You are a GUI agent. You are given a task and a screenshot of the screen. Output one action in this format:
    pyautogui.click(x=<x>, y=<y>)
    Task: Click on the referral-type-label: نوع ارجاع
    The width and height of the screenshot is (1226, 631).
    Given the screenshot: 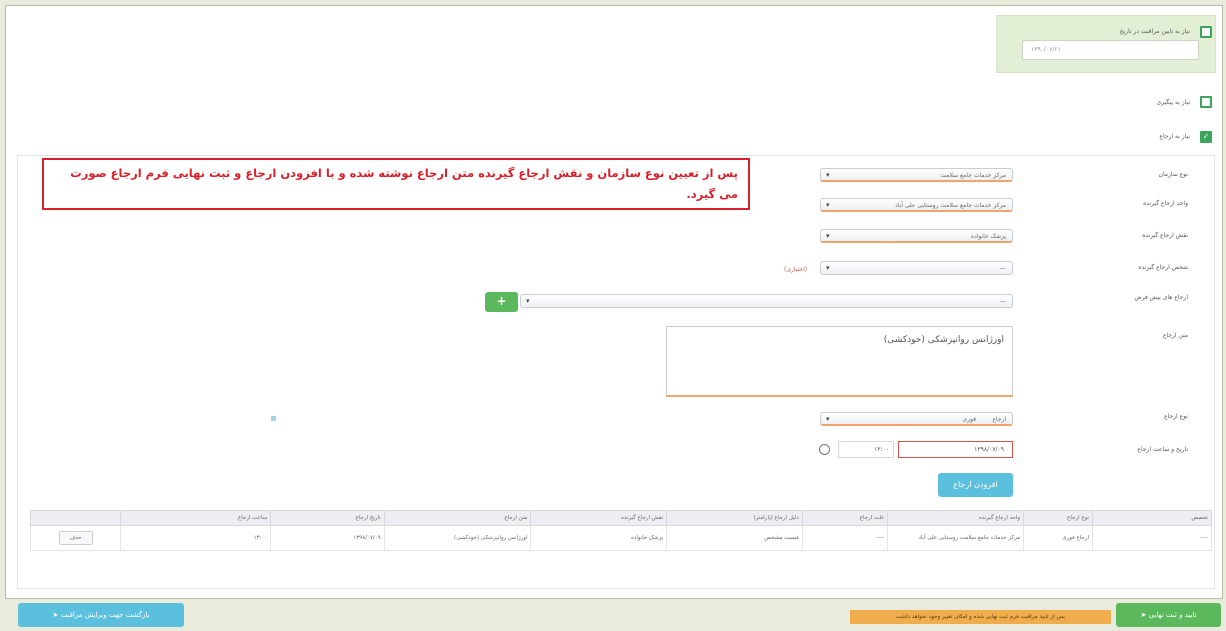 What is the action you would take?
    pyautogui.click(x=1176, y=416)
    